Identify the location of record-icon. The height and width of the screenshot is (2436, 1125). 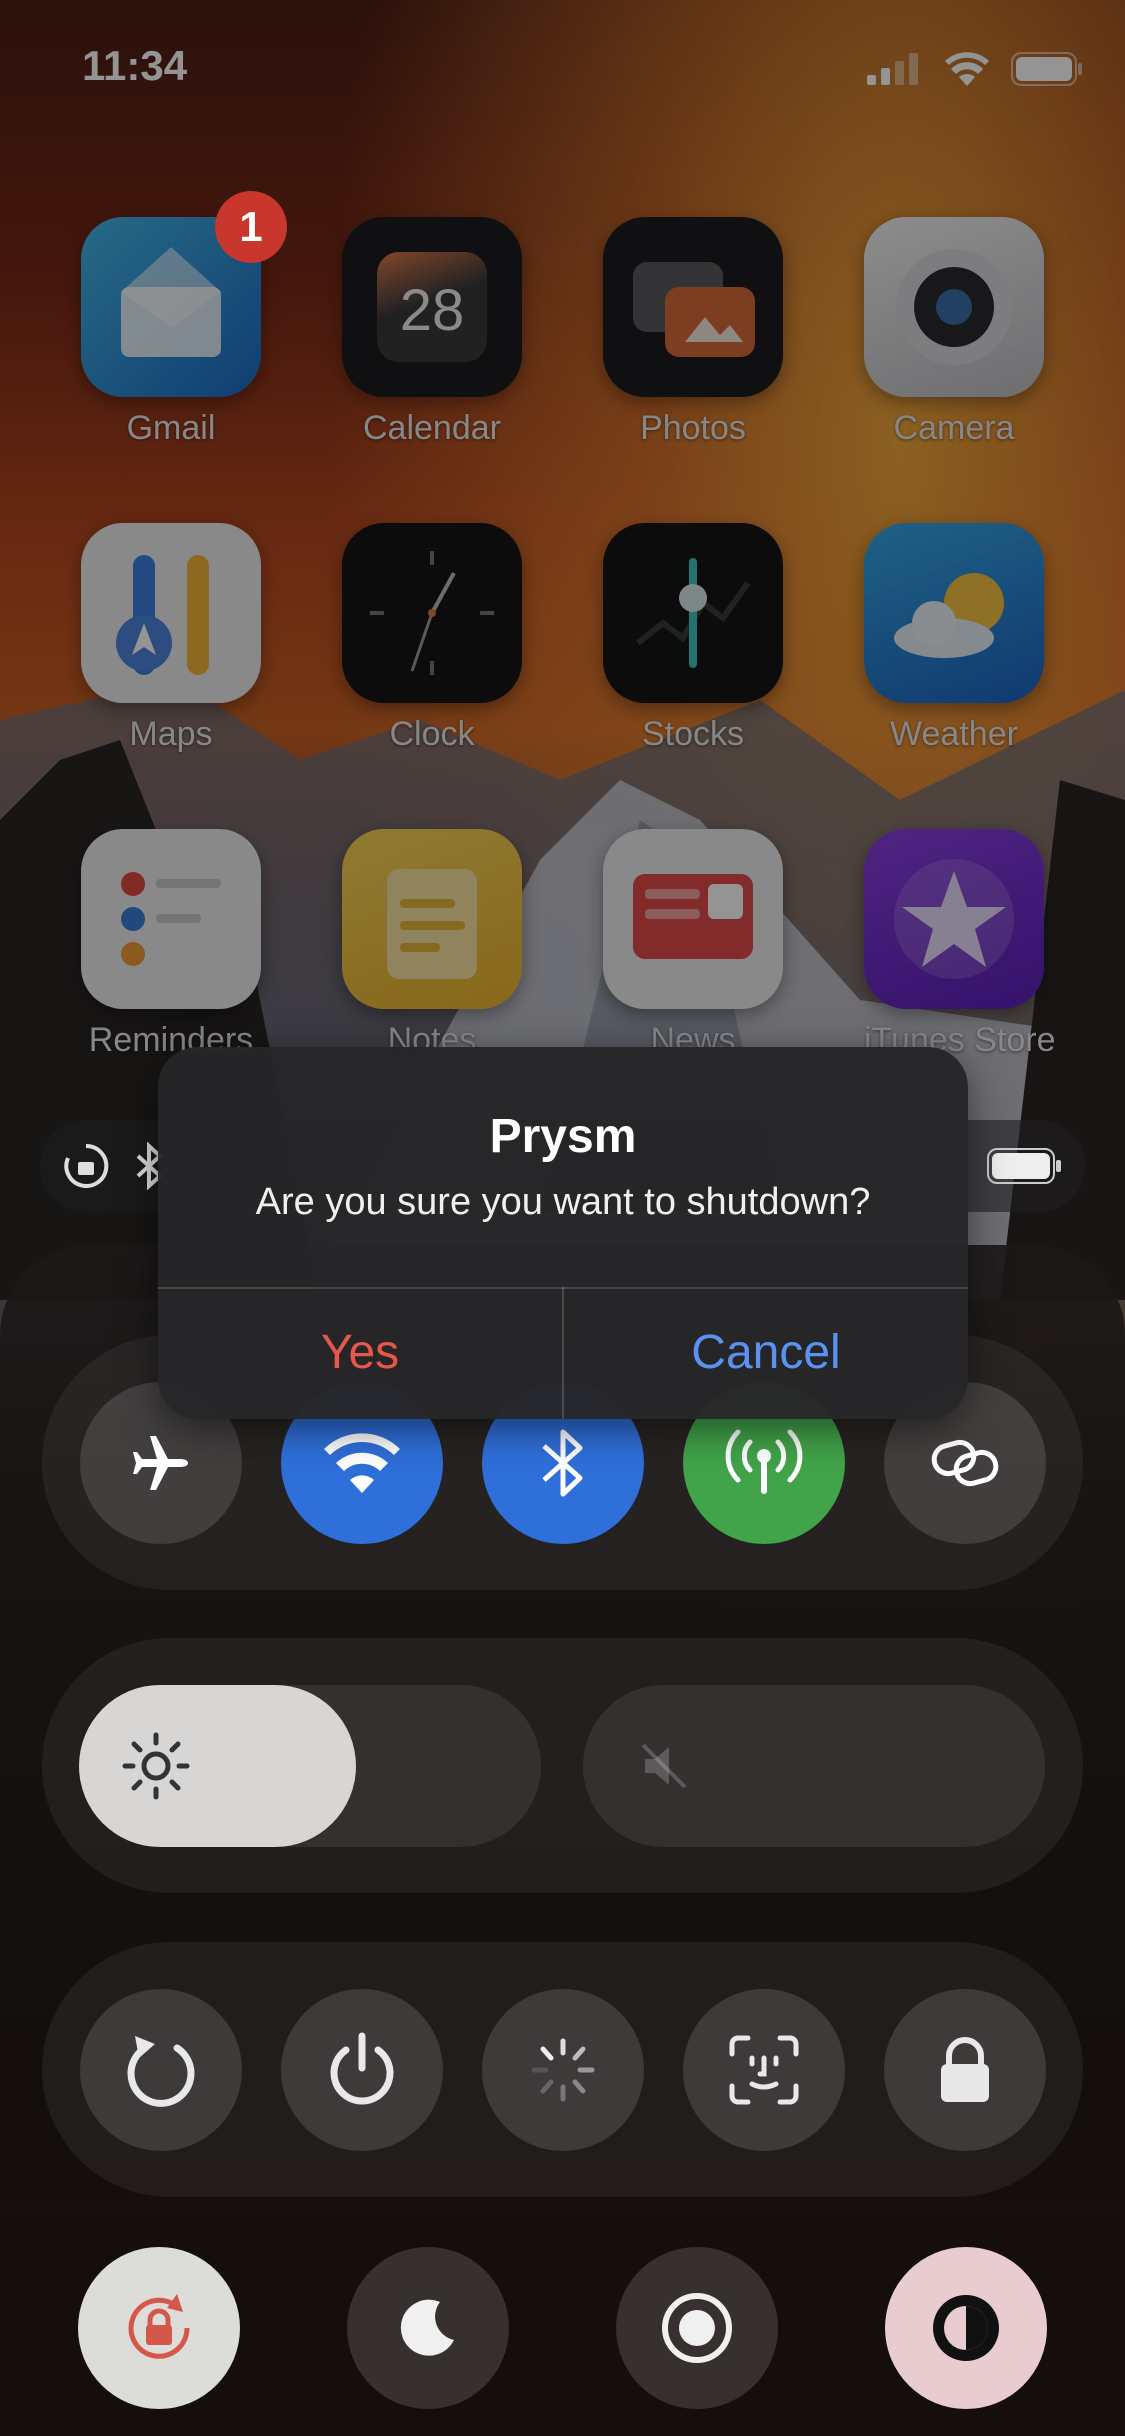
(697, 2328).